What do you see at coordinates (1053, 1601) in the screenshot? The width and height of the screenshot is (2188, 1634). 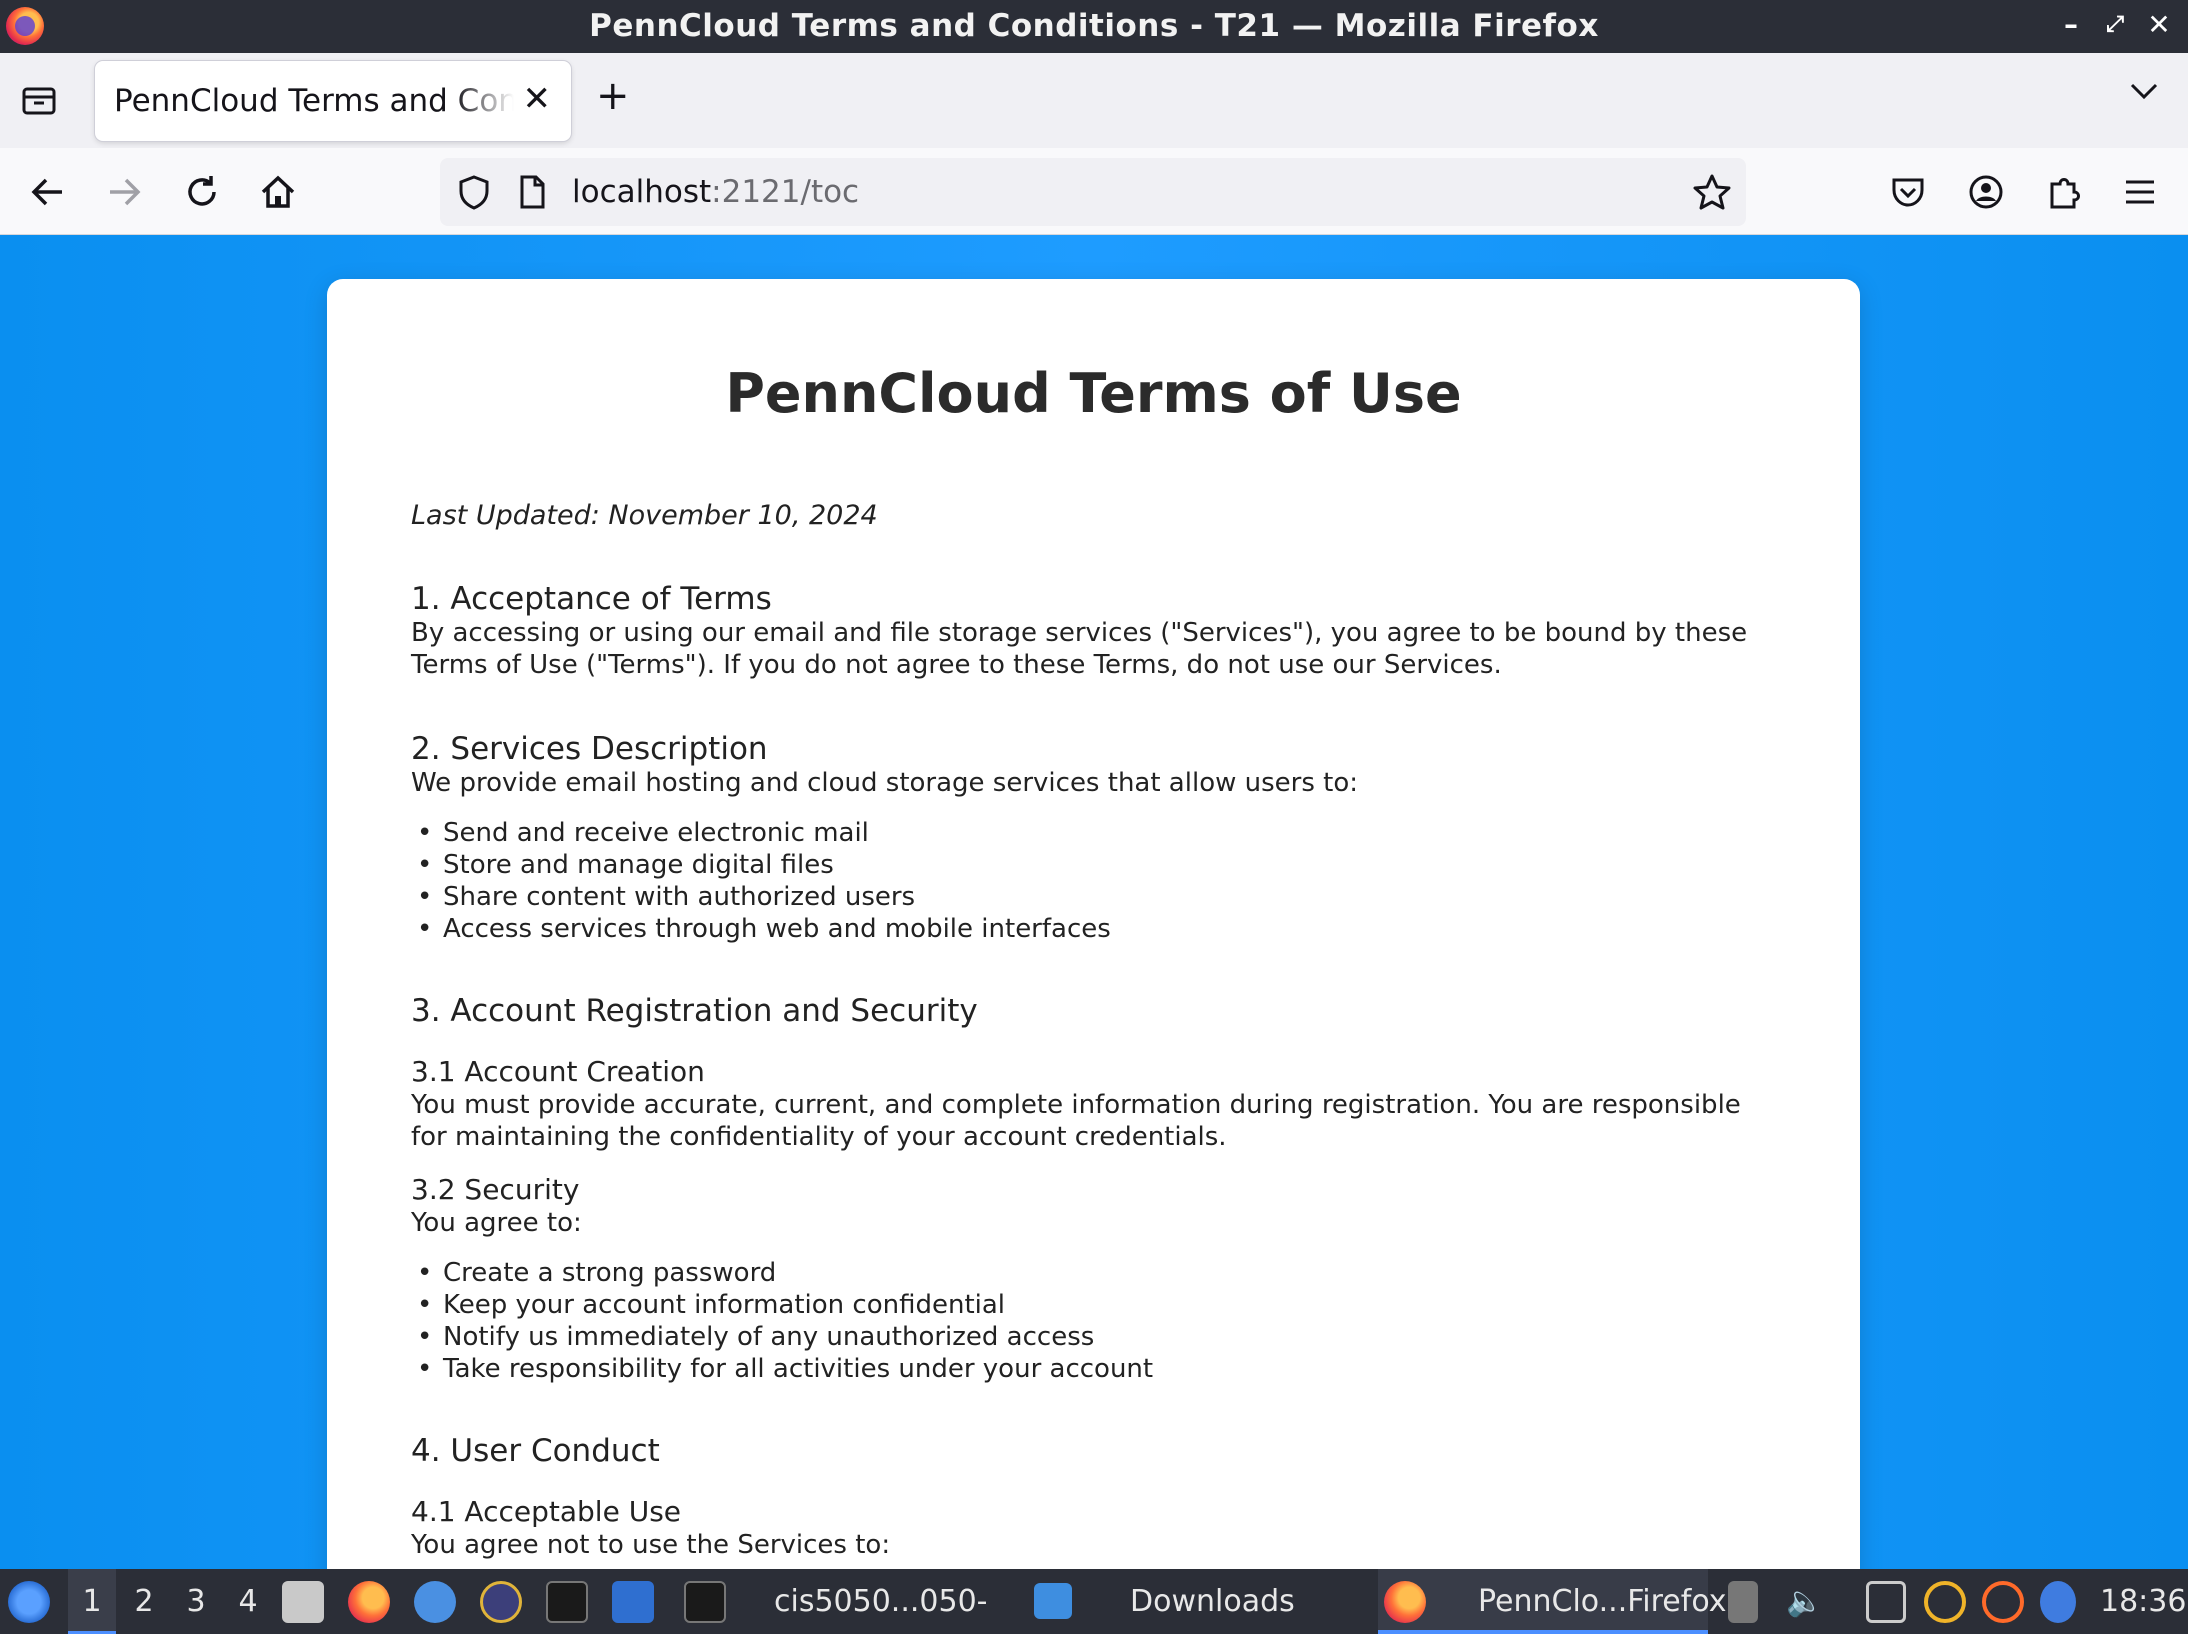 I see `folder-icon` at bounding box center [1053, 1601].